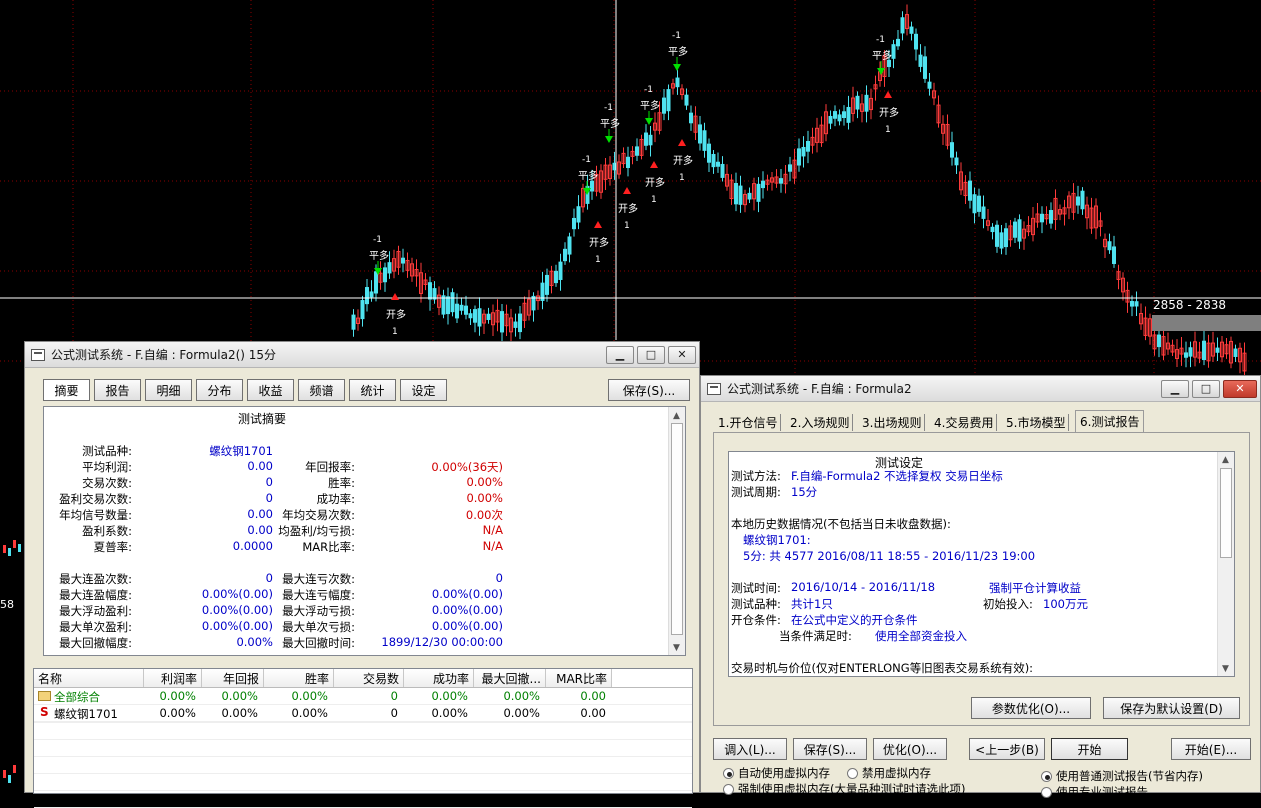 The height and width of the screenshot is (808, 1261). What do you see at coordinates (260, 514) in the screenshot?
I see `summary-value: 0.00` at bounding box center [260, 514].